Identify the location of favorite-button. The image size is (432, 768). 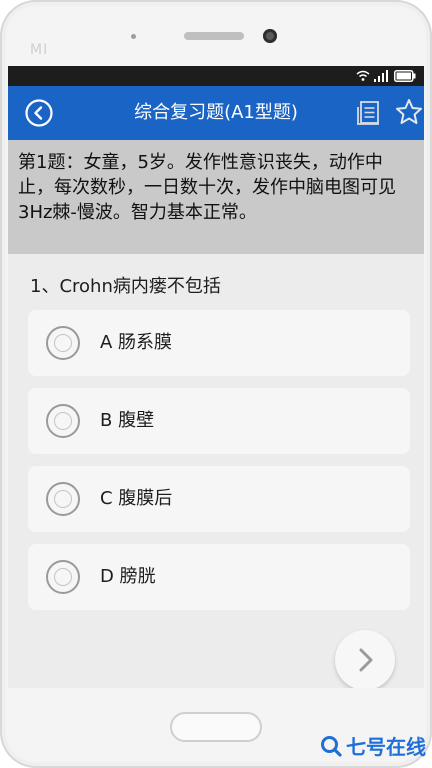
(409, 112).